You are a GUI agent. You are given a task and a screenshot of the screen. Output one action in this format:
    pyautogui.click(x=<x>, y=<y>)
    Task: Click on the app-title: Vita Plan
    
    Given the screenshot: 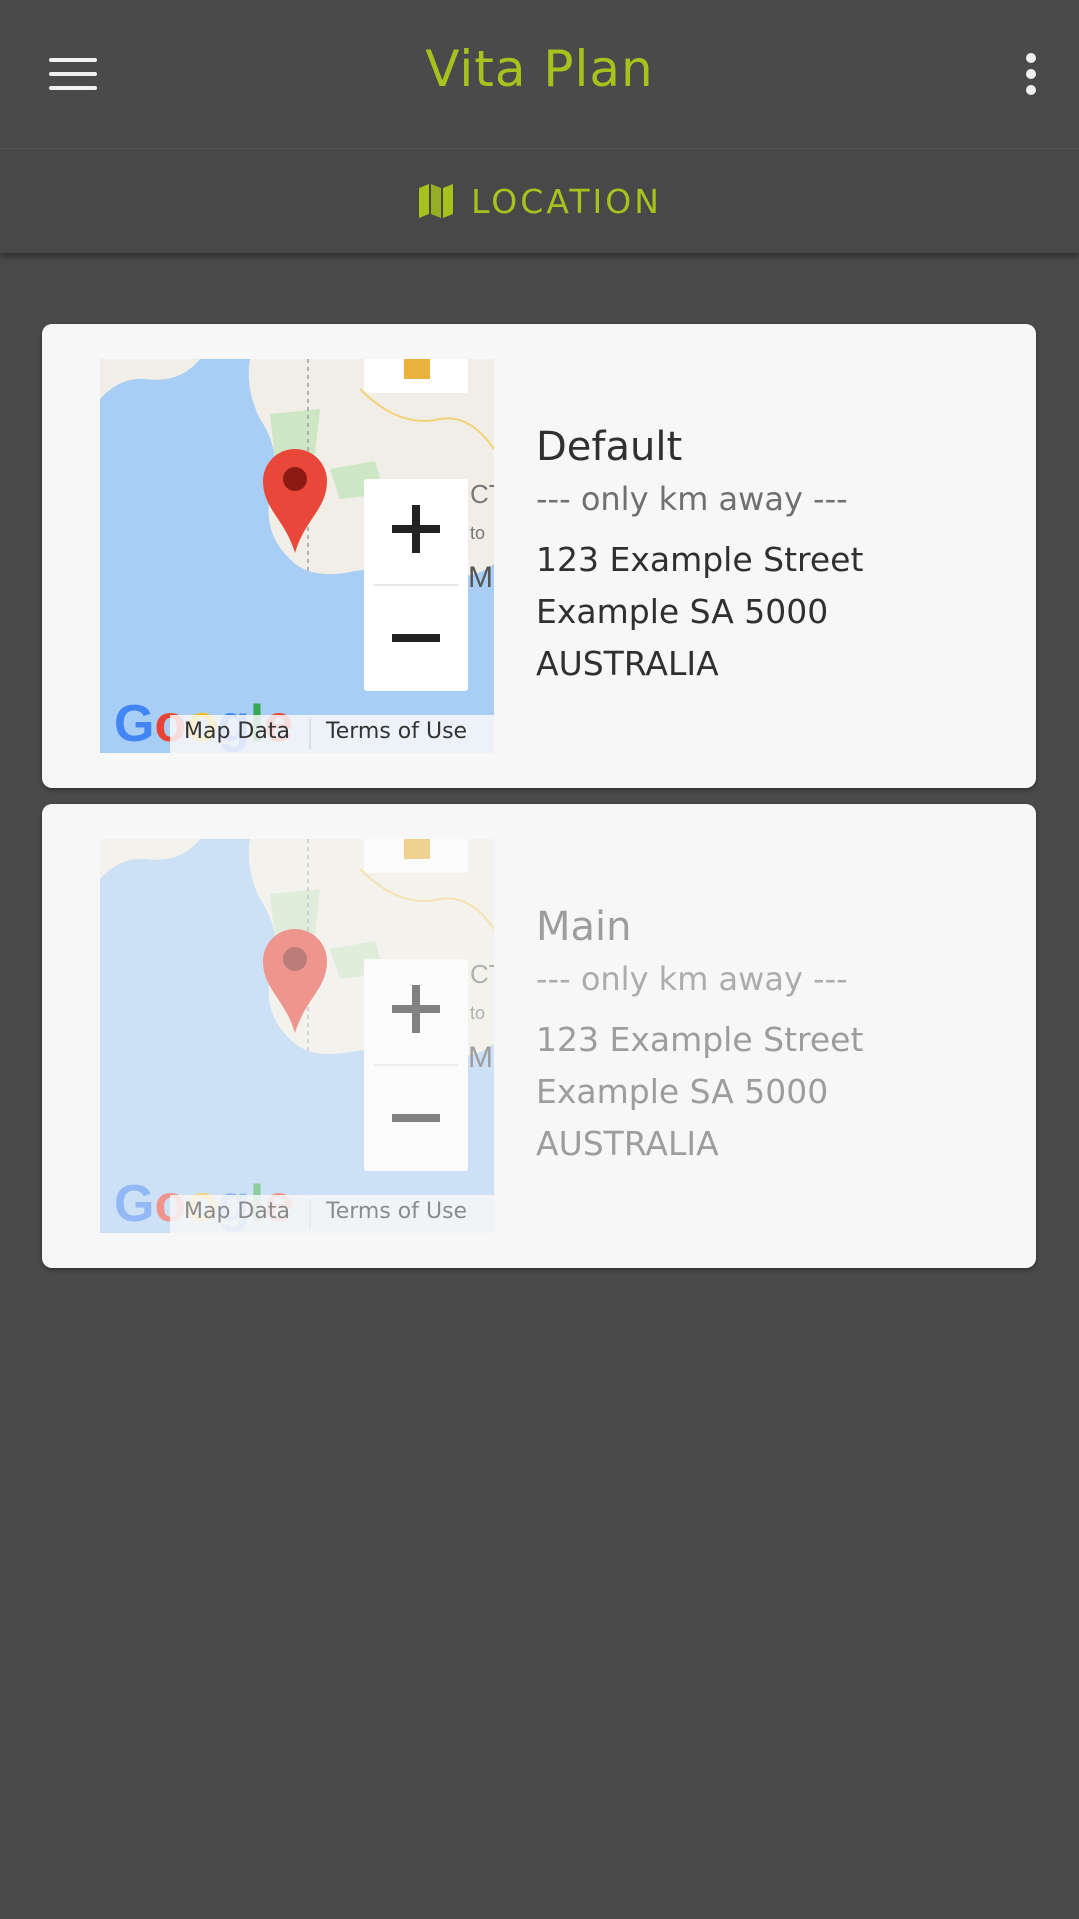 What is the action you would take?
    pyautogui.click(x=539, y=69)
    